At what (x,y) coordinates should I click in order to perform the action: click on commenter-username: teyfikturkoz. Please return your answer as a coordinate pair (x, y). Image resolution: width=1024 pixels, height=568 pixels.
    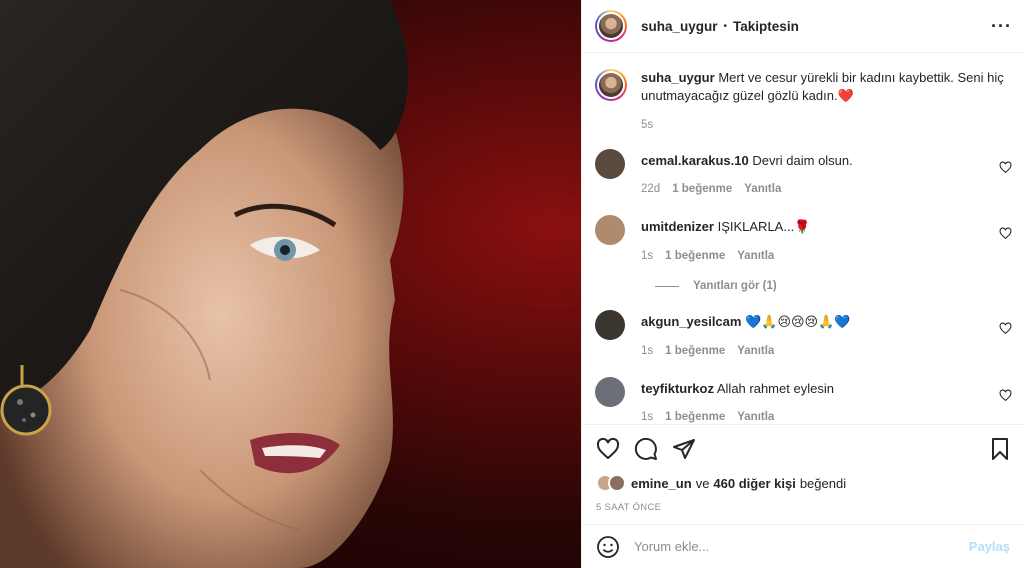
    Looking at the image, I should click on (677, 388).